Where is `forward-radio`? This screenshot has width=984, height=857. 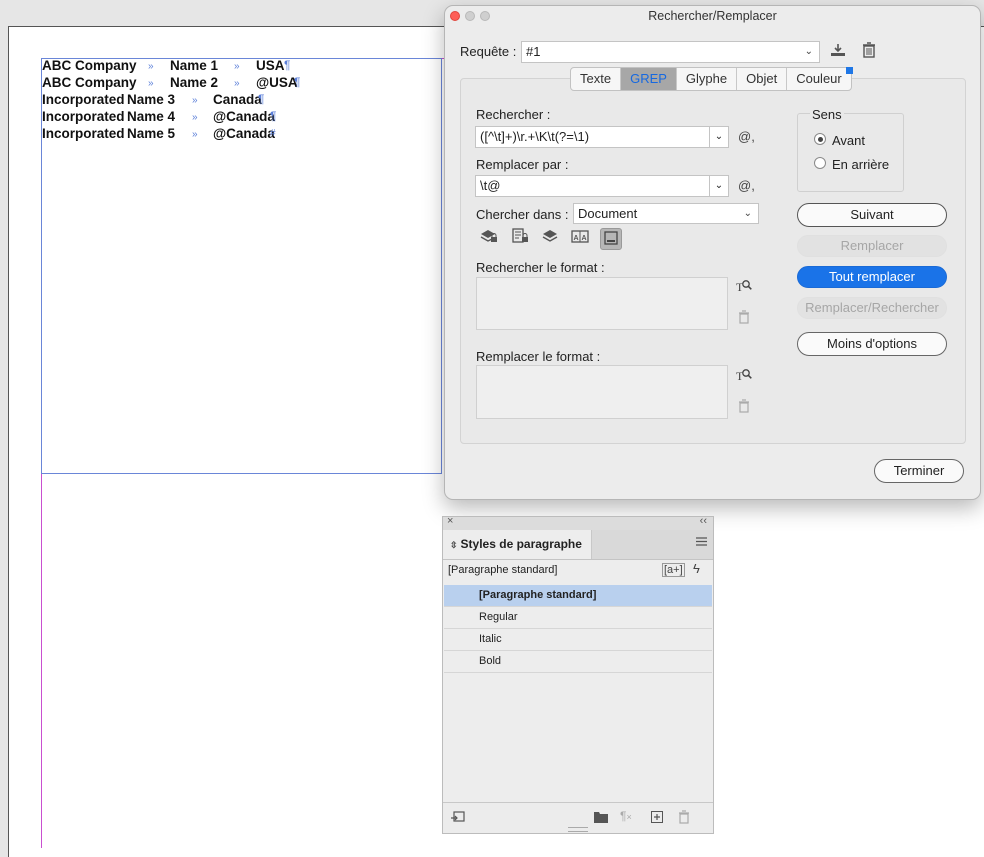 forward-radio is located at coordinates (820, 139).